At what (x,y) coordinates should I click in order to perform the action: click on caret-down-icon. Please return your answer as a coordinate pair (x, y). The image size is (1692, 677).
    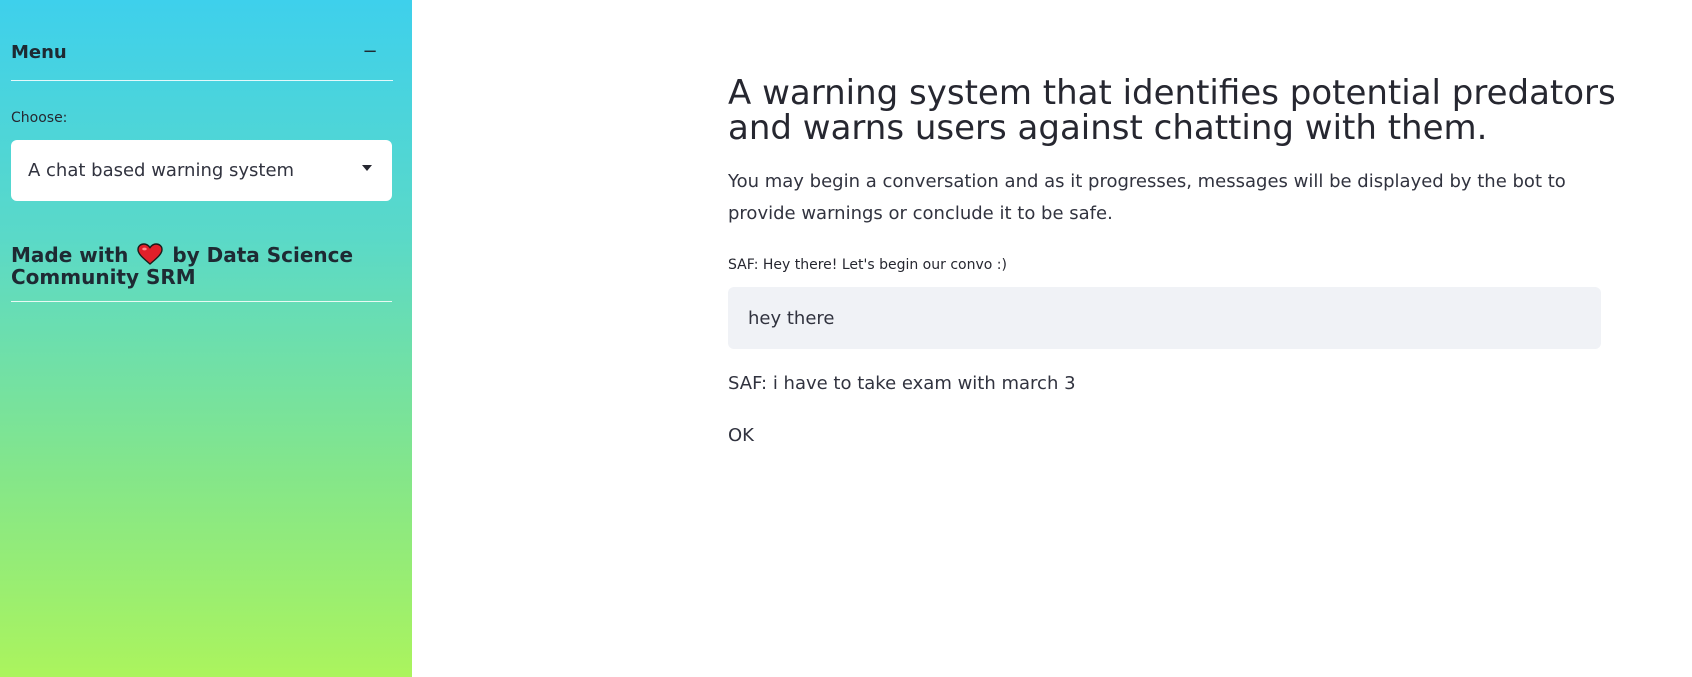
    Looking at the image, I should click on (367, 168).